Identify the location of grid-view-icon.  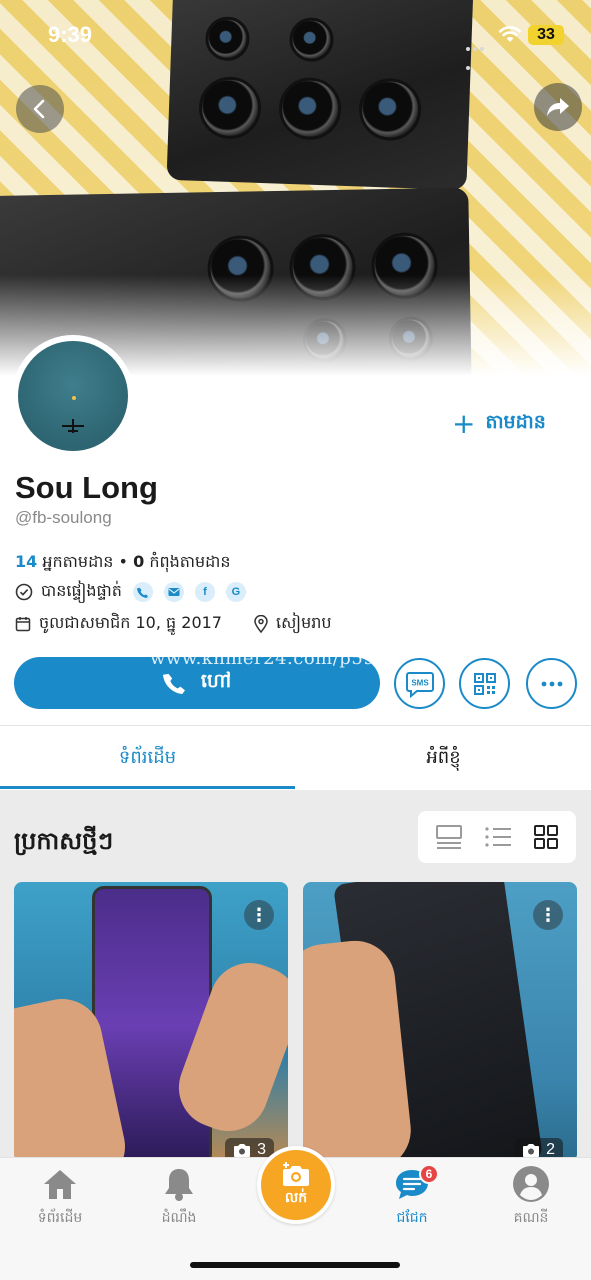
(546, 837).